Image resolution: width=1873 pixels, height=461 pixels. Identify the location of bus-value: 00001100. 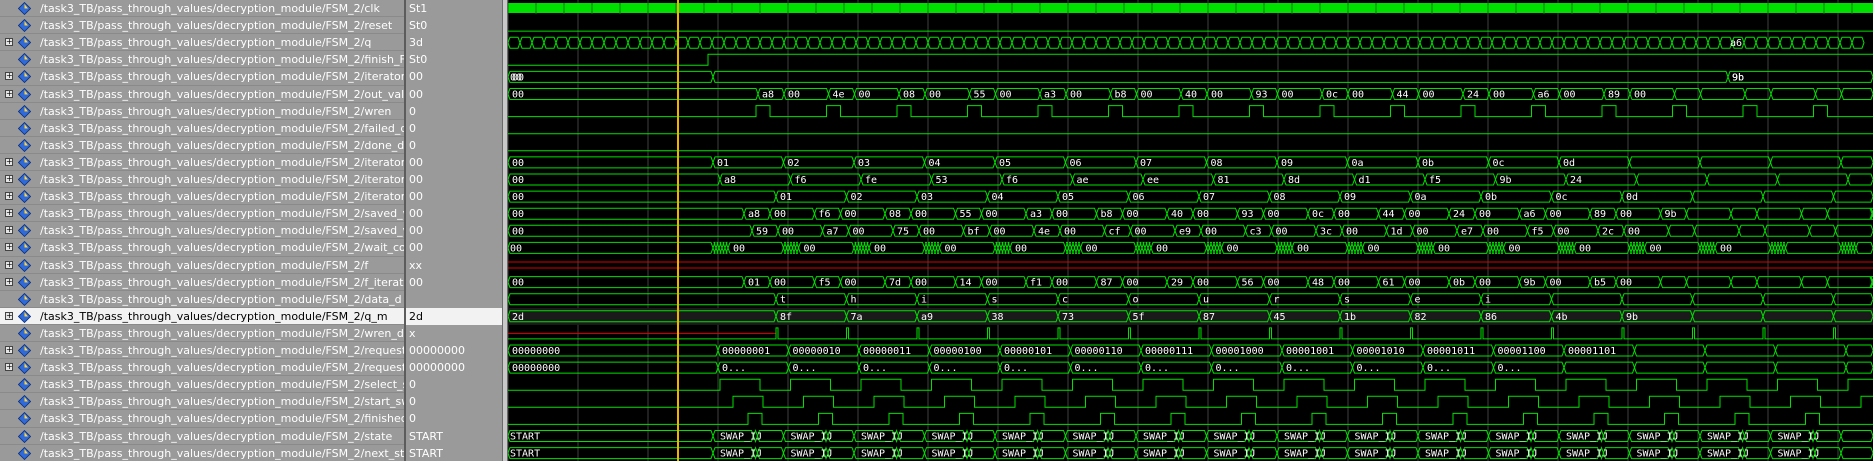
(1522, 351).